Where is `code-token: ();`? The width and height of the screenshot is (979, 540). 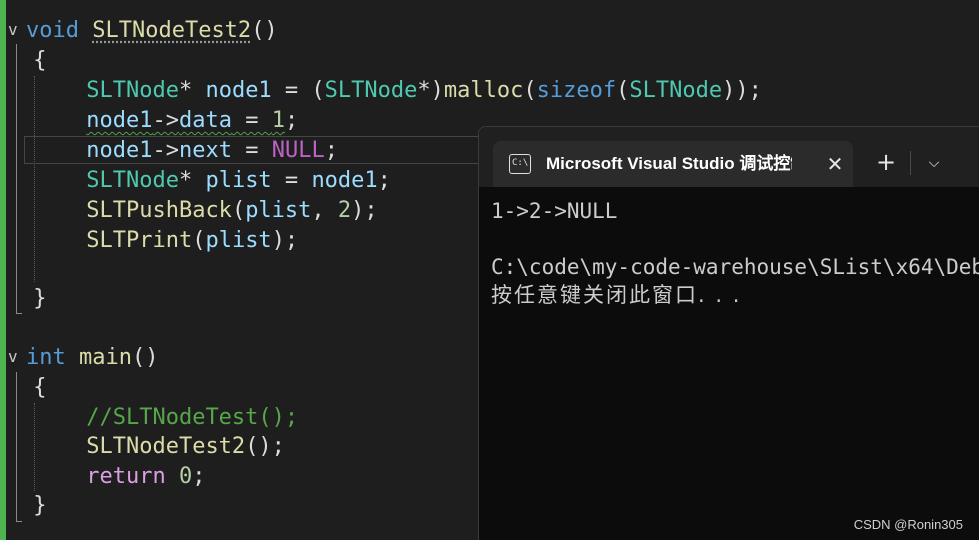
code-token: (); is located at coordinates (265, 446).